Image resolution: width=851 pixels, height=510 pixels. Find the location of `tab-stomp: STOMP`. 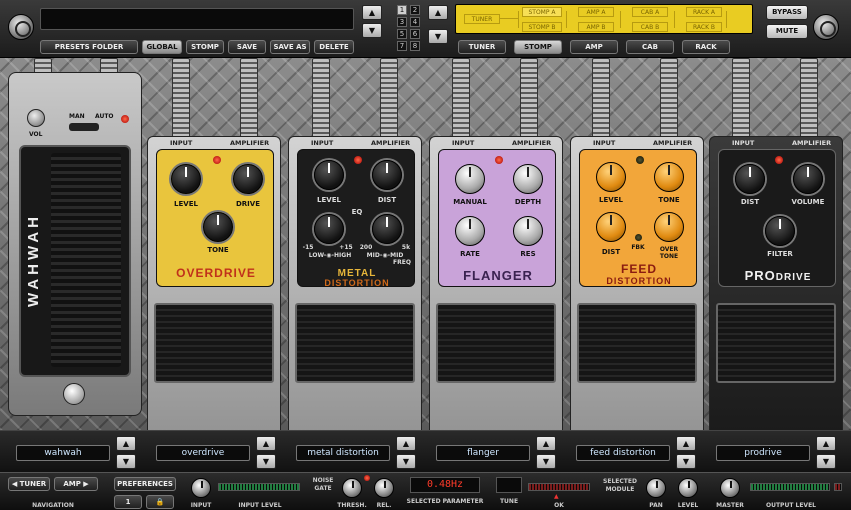

tab-stomp: STOMP is located at coordinates (538, 47).